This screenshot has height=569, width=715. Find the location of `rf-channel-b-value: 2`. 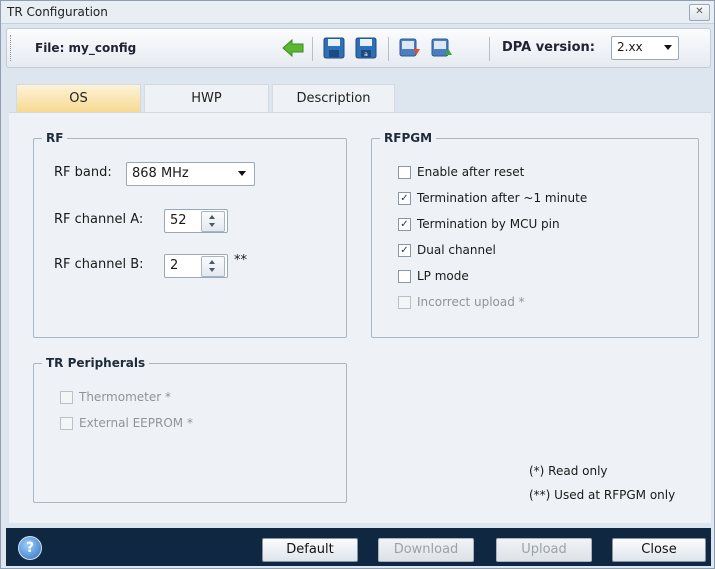

rf-channel-b-value: 2 is located at coordinates (174, 265).